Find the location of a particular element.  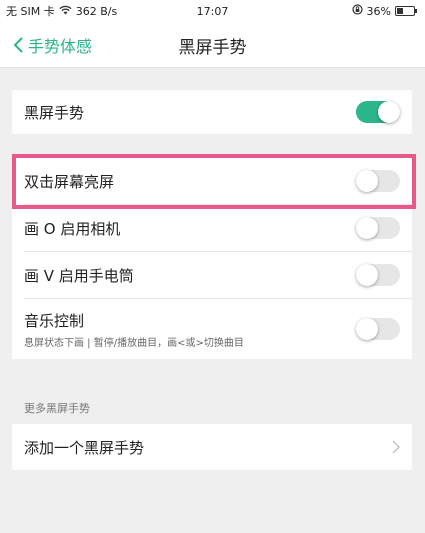

flashlight-toggle is located at coordinates (378, 275).